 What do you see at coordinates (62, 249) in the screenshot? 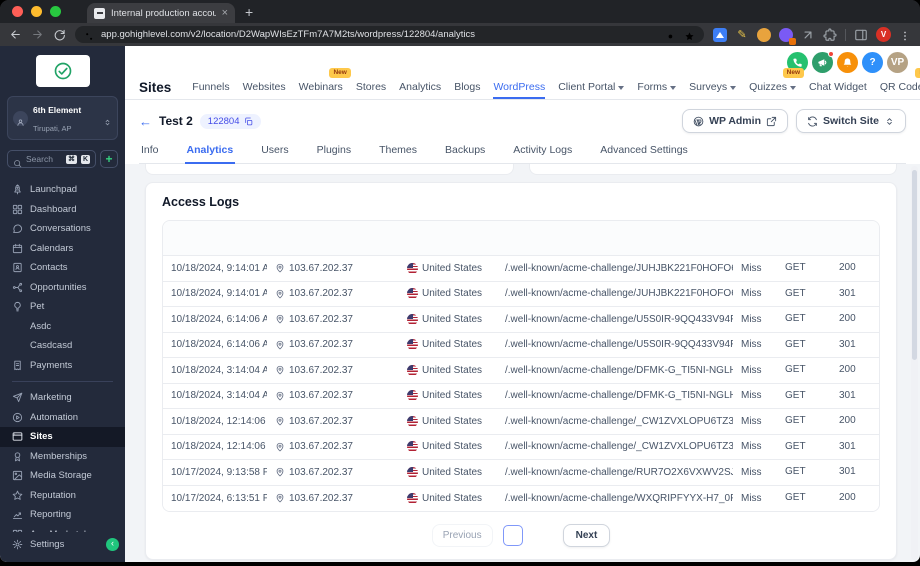
I see `sidebar-item-calendars: Calendars` at bounding box center [62, 249].